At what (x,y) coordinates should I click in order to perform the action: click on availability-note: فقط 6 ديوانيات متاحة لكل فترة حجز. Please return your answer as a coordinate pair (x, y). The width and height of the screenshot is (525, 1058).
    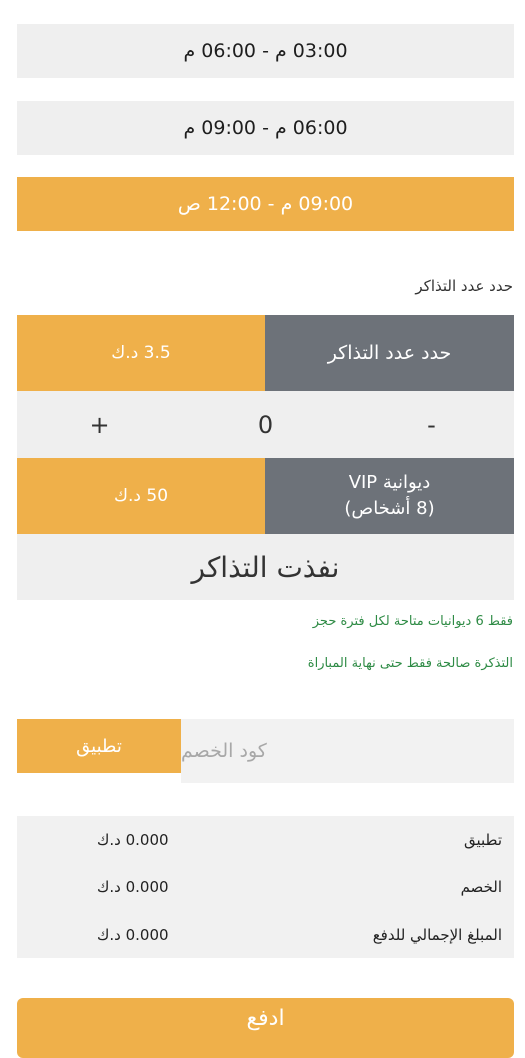
    Looking at the image, I should click on (412, 621).